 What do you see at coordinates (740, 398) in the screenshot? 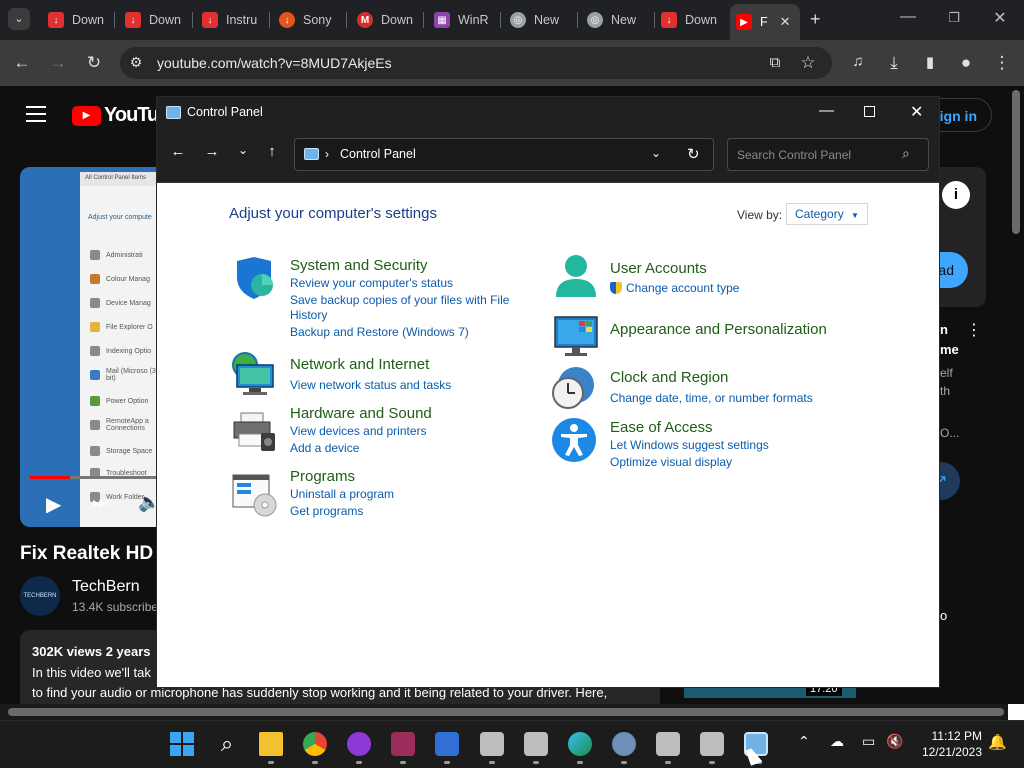
I see `link-change-date-time: Change date, time, or number formats` at bounding box center [740, 398].